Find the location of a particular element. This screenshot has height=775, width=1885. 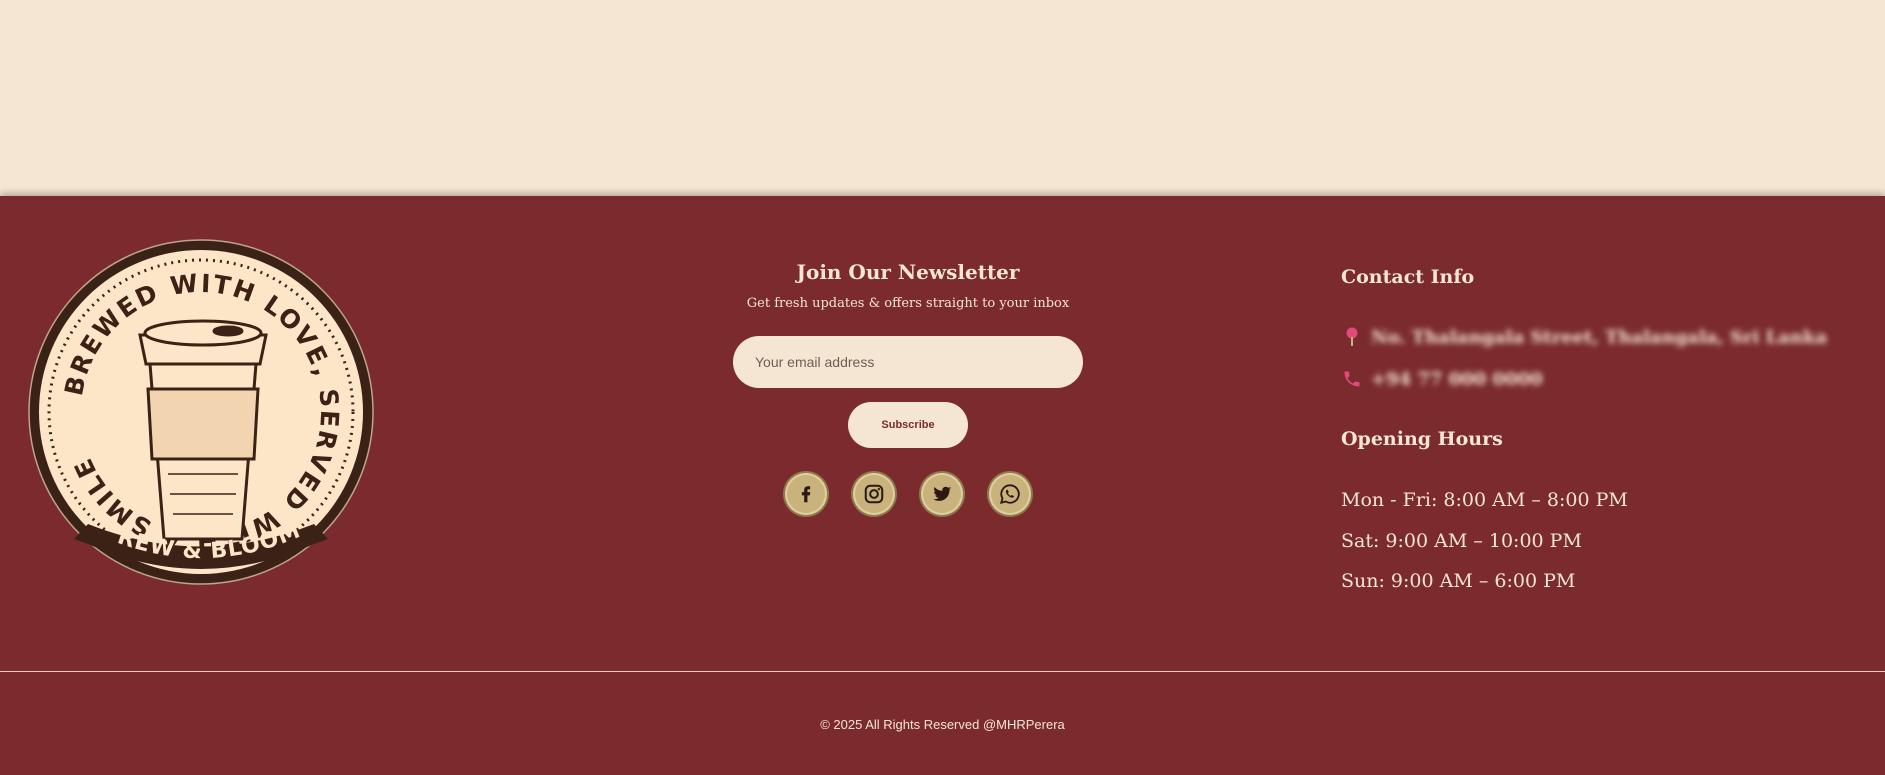

hours-title: Opening Hours is located at coordinates (1422, 439).